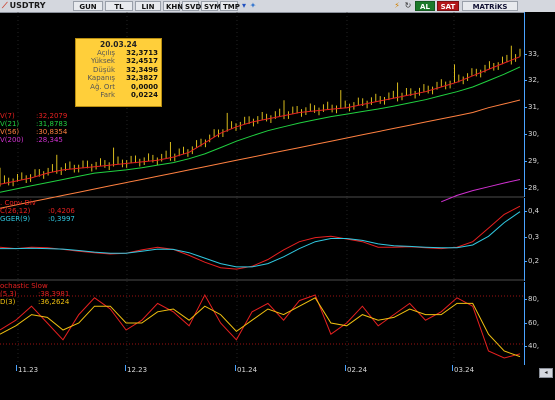  What do you see at coordinates (18, 203) in the screenshot?
I see `macd-title: . Conv Div` at bounding box center [18, 203].